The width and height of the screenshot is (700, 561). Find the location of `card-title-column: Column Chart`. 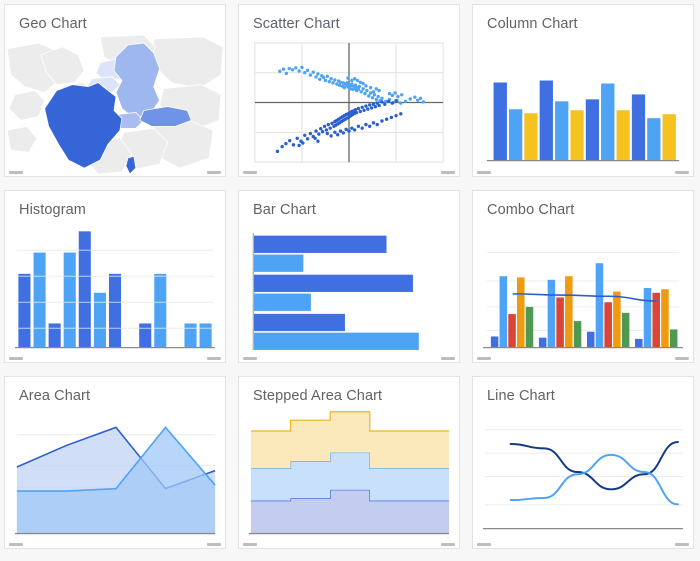

card-title-column: Column Chart is located at coordinates (532, 24).